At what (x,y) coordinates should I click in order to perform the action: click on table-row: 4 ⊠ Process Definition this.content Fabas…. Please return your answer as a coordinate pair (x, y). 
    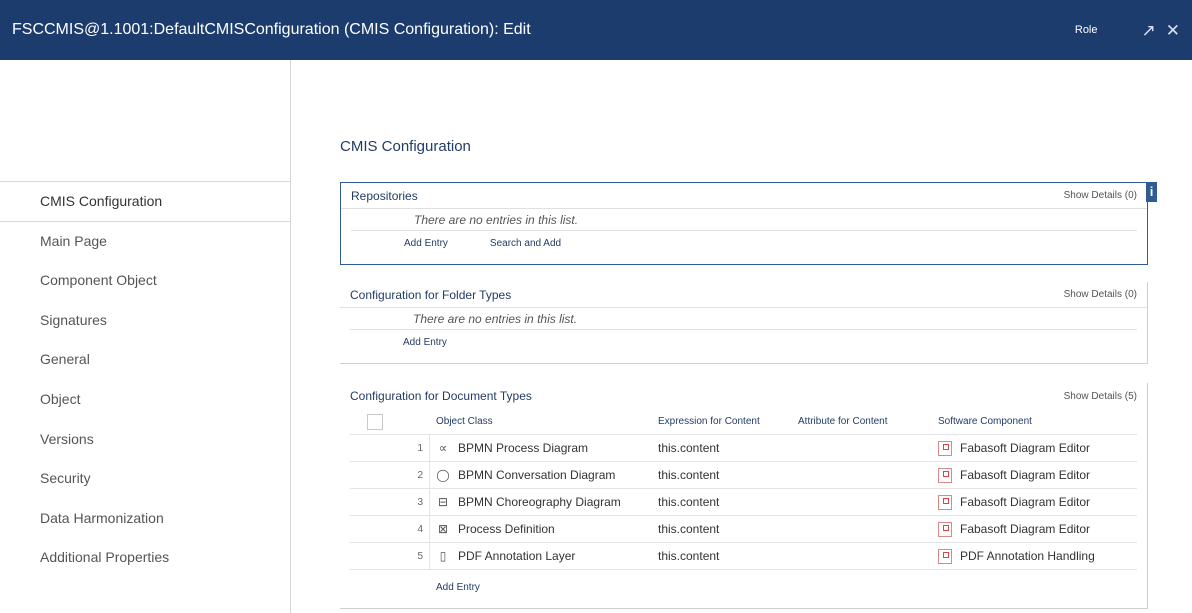
    Looking at the image, I should click on (743, 529).